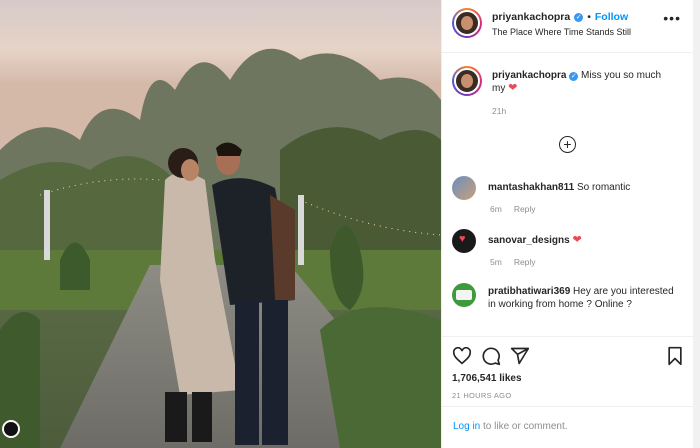 The height and width of the screenshot is (448, 700). I want to click on comment-item: ♥ sanovar_designs ❤ 5m Reply, so click(570, 248).